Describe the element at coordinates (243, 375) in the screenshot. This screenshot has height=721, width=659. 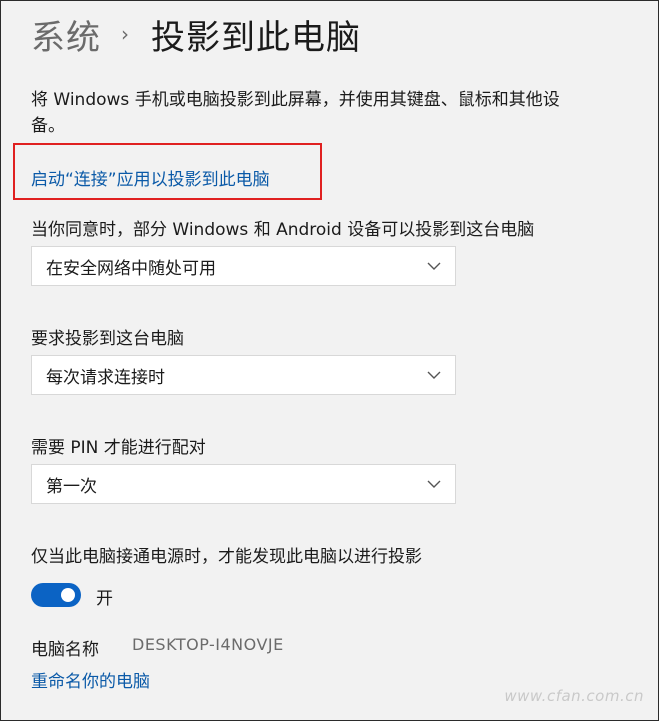
I see `ask-to-project-dropdown: 每次请求连接时` at that location.